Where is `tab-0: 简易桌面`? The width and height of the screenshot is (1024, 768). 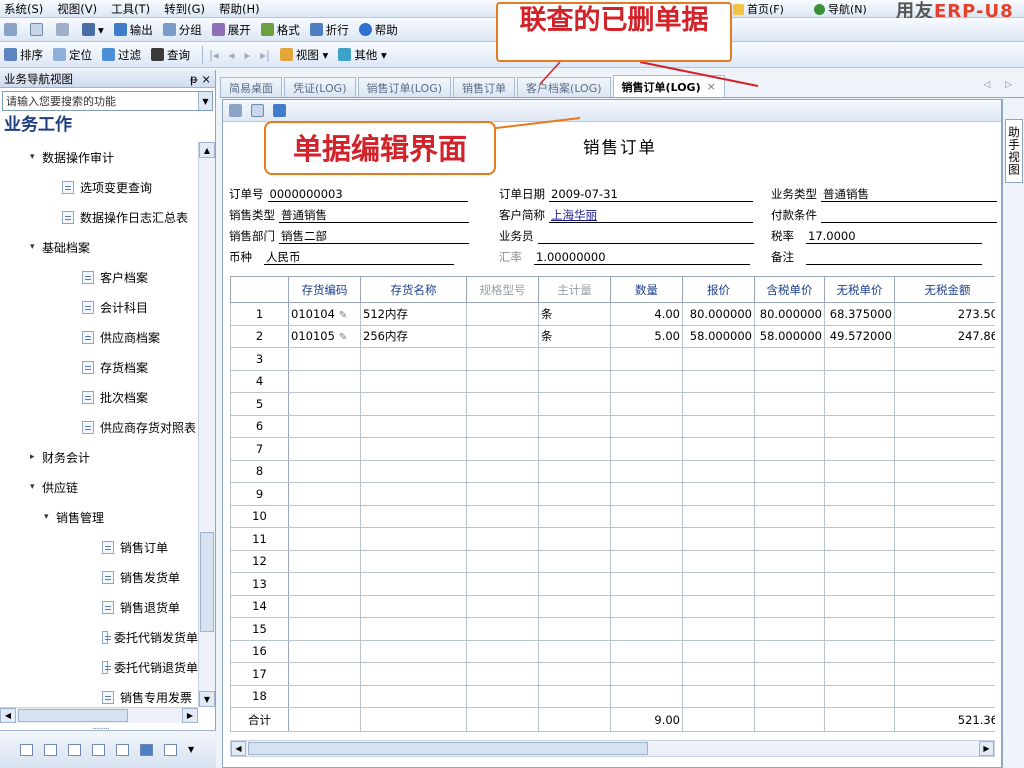 tab-0: 简易桌面 is located at coordinates (251, 87).